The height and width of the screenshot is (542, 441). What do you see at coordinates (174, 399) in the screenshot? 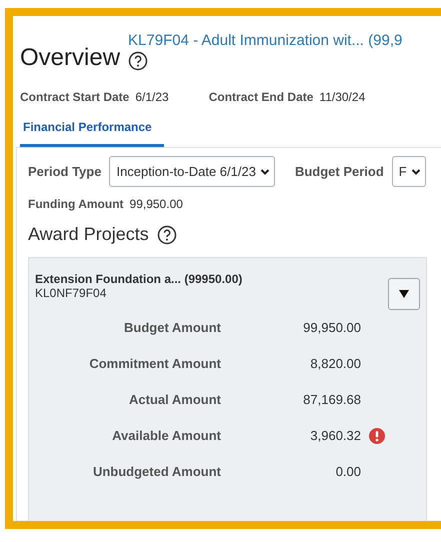
I see `amount-label: Actual Amount` at bounding box center [174, 399].